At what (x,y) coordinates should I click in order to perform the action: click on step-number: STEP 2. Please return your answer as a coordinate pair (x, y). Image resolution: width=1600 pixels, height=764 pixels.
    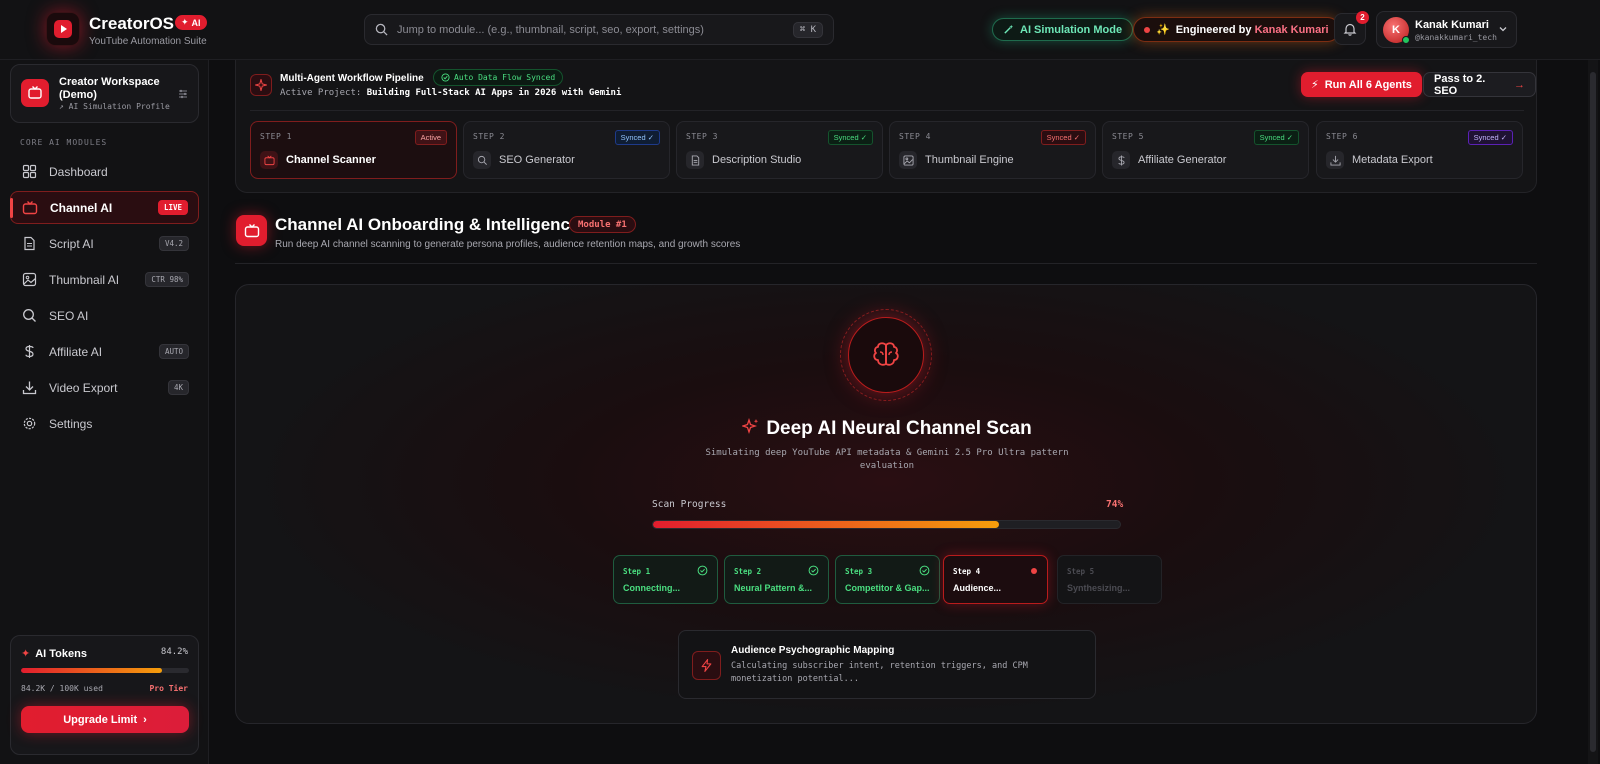
    Looking at the image, I should click on (489, 136).